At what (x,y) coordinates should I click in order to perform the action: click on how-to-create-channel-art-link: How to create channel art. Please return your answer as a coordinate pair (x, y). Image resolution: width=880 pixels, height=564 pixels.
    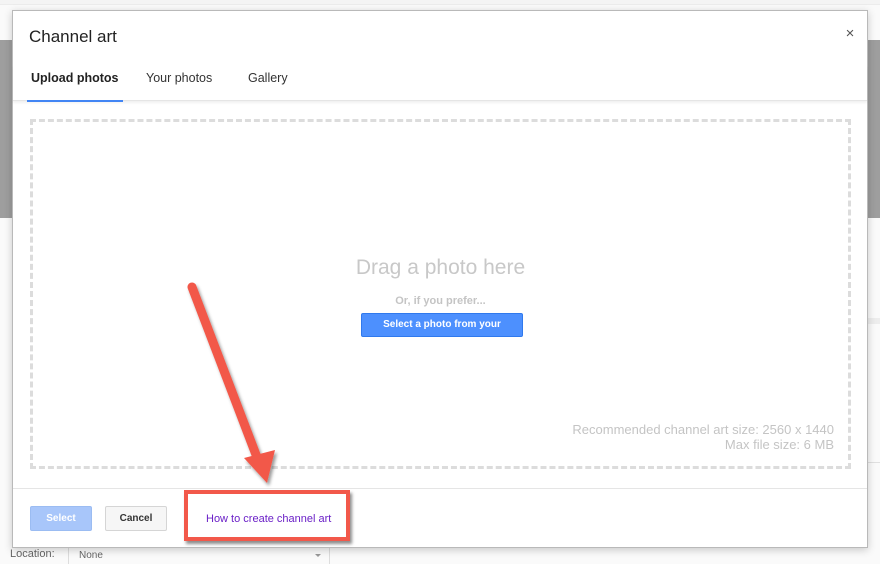
    Looking at the image, I should click on (268, 519).